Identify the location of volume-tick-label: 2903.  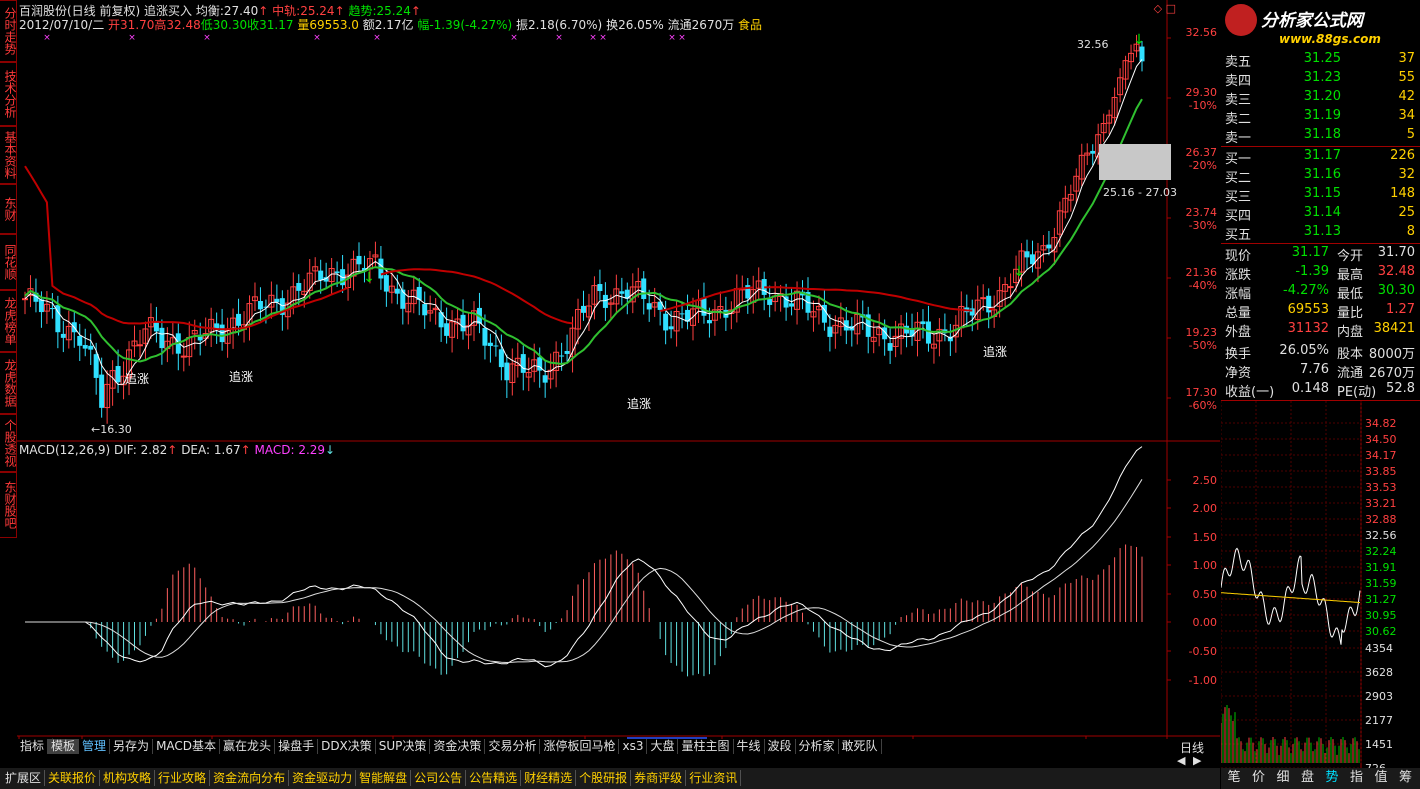
(1379, 696).